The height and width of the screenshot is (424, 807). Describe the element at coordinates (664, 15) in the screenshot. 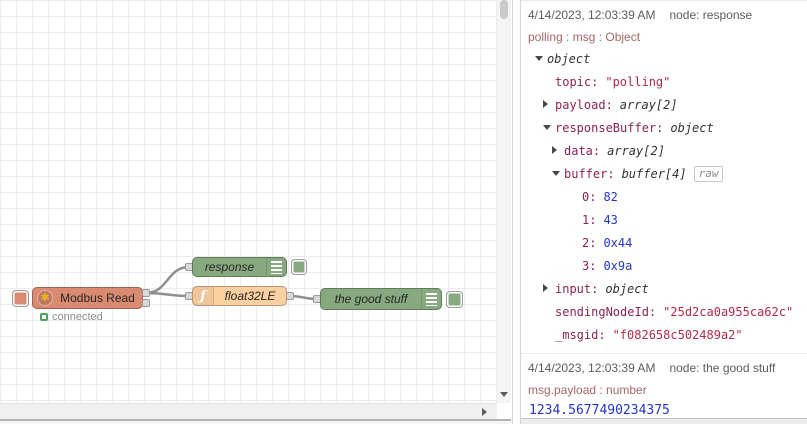

I see `debug-message-meta: 4/14/2023, 12:03:39 AM node: response` at that location.